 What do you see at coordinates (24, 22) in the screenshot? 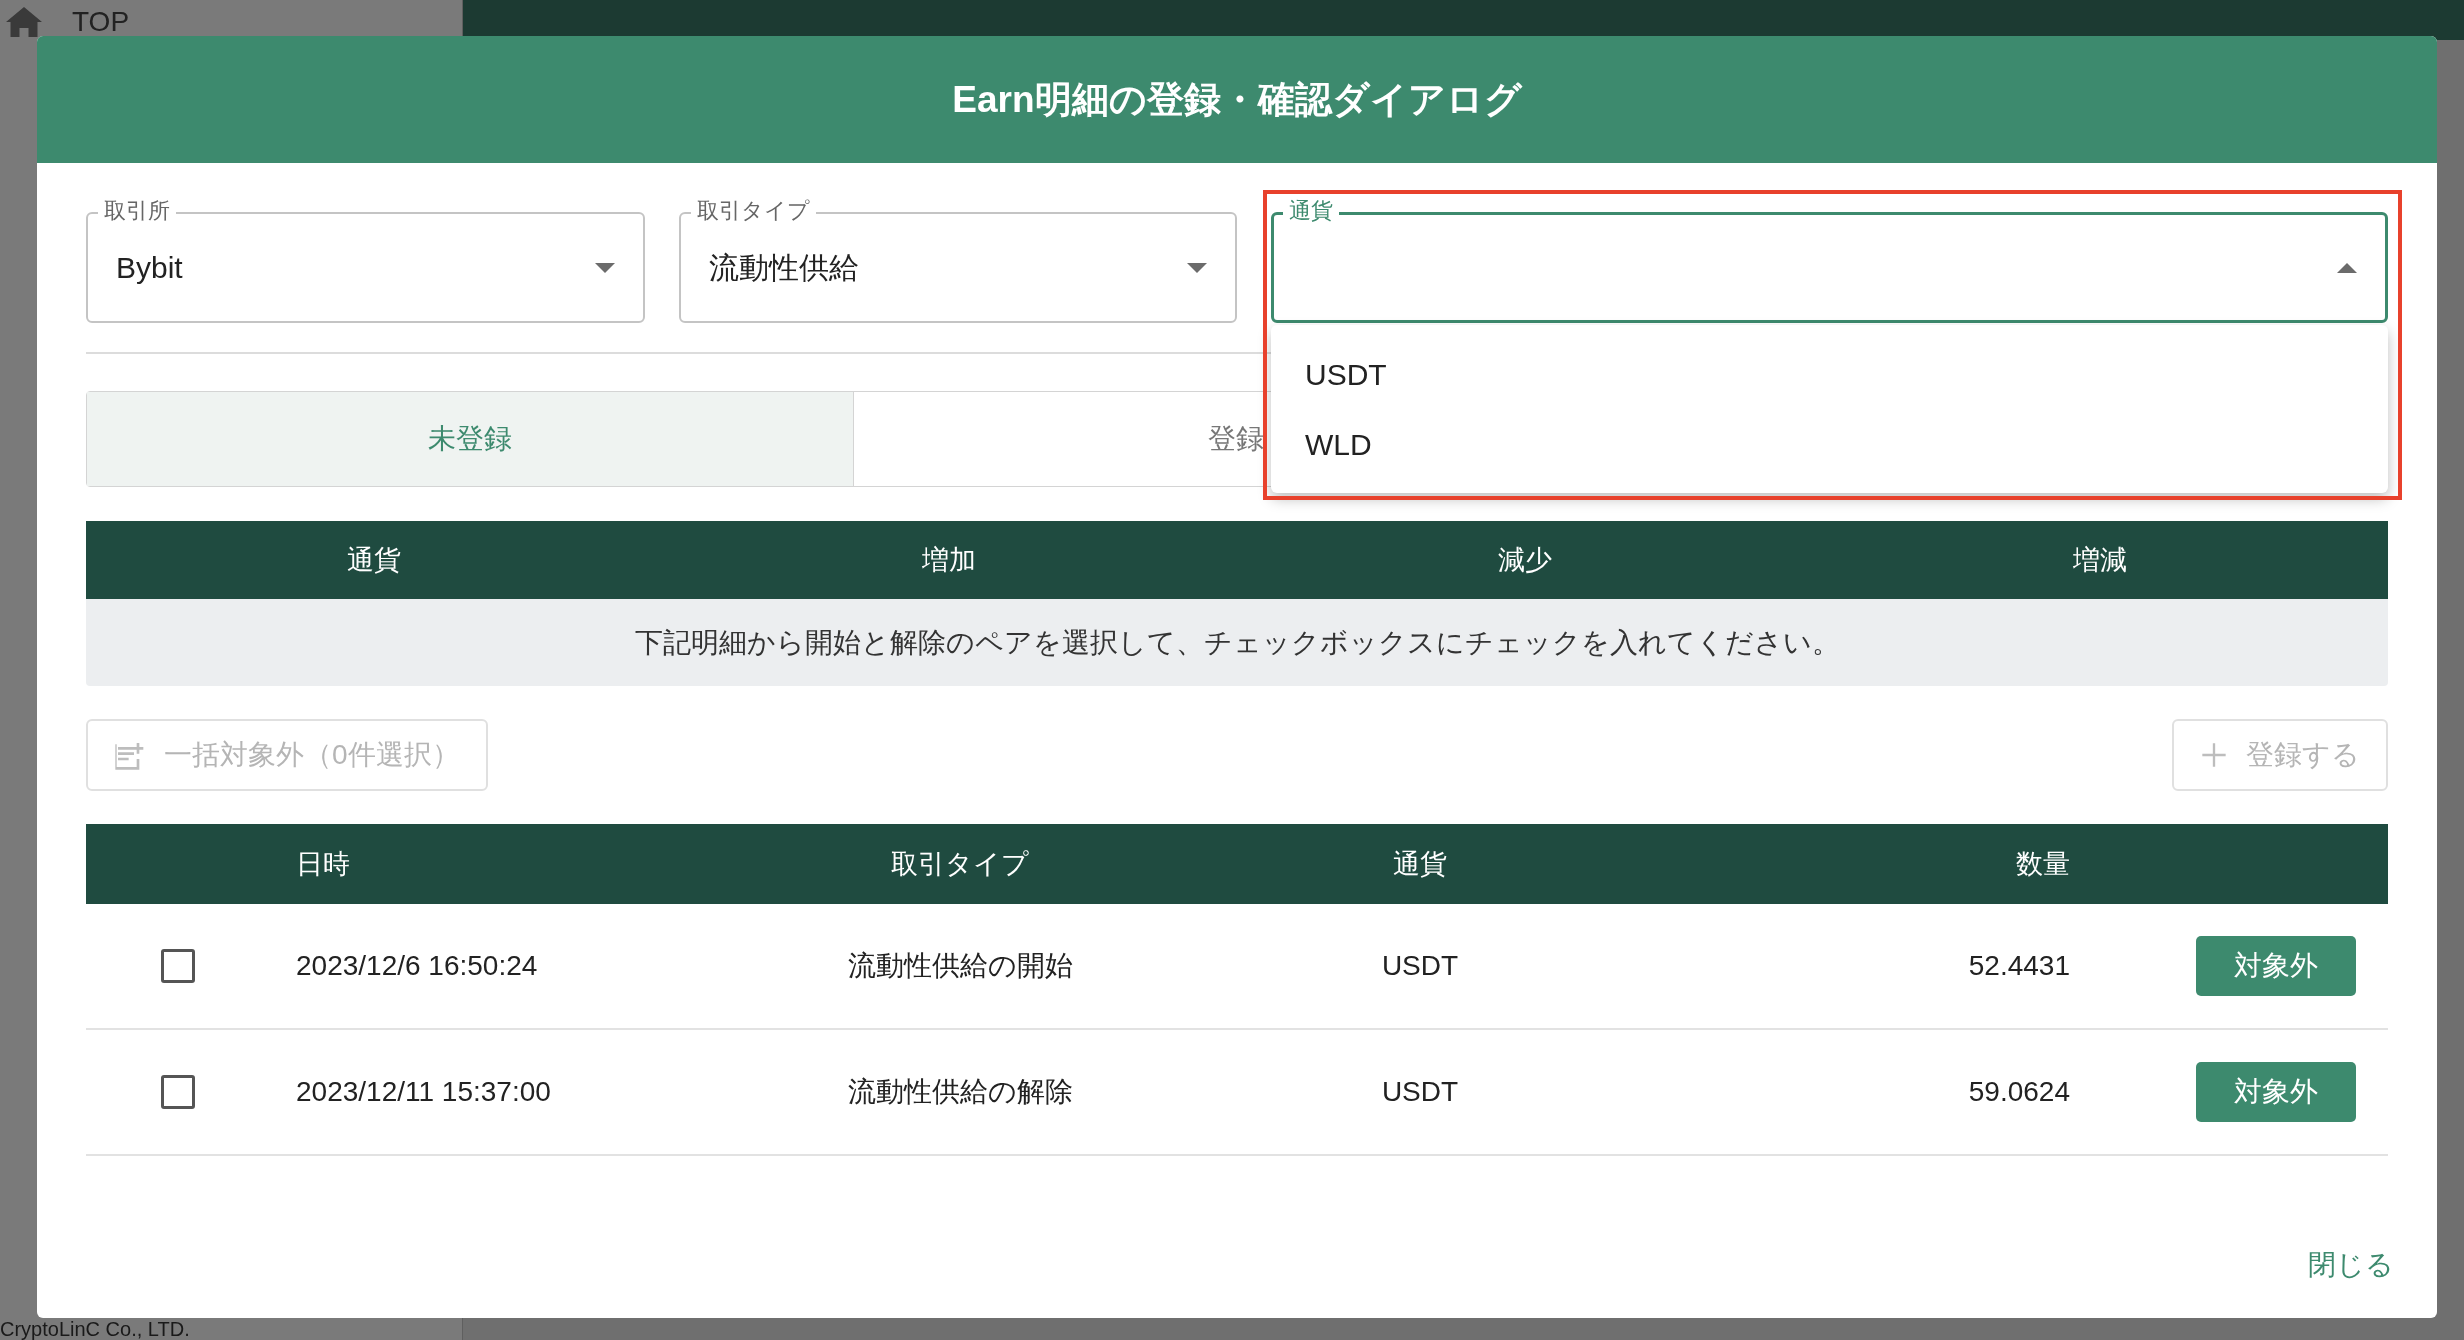
I see `home-icon` at bounding box center [24, 22].